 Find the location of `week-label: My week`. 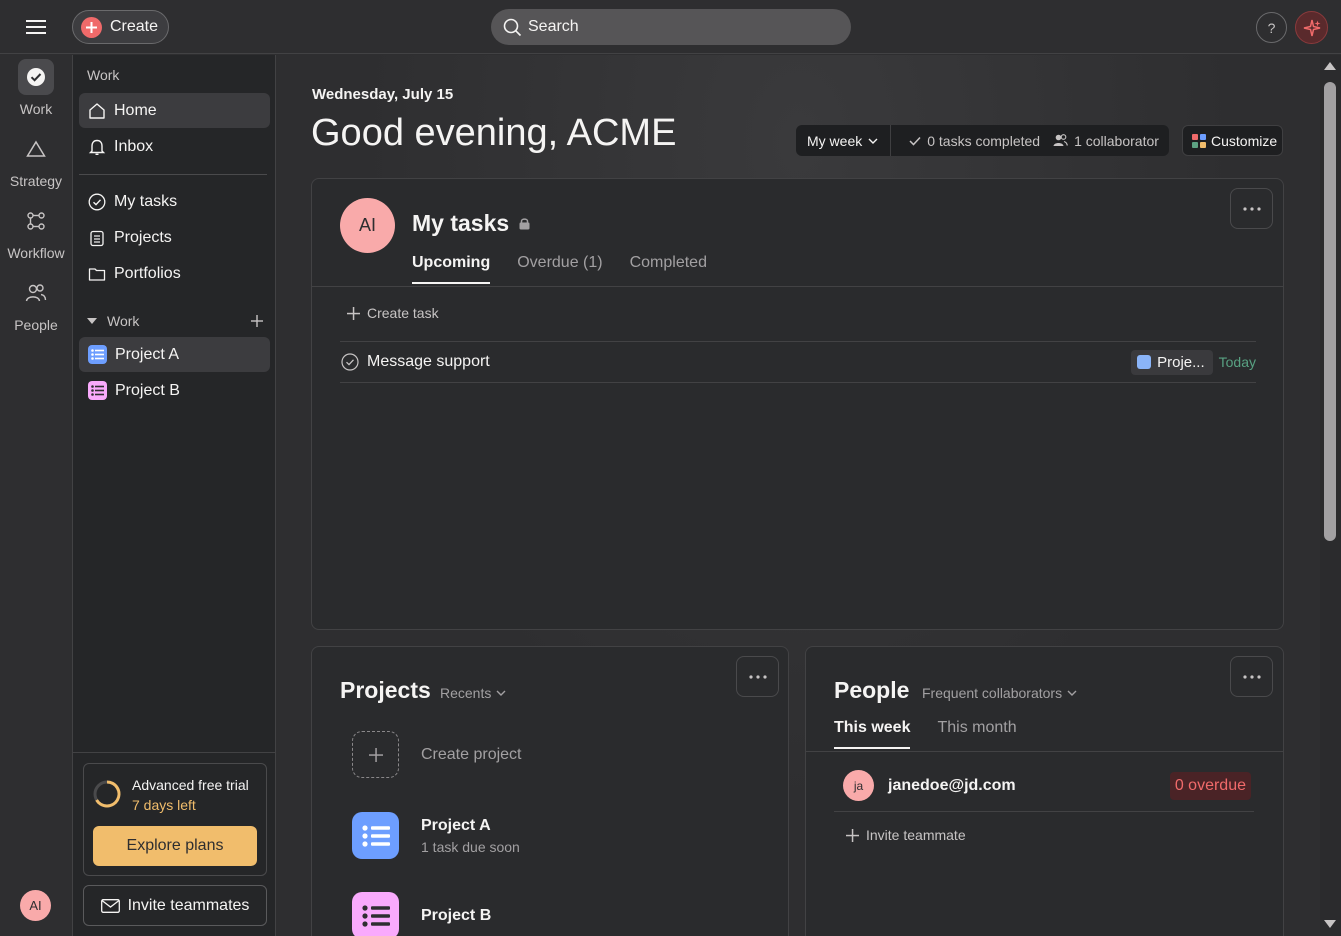

week-label: My week is located at coordinates (835, 140).